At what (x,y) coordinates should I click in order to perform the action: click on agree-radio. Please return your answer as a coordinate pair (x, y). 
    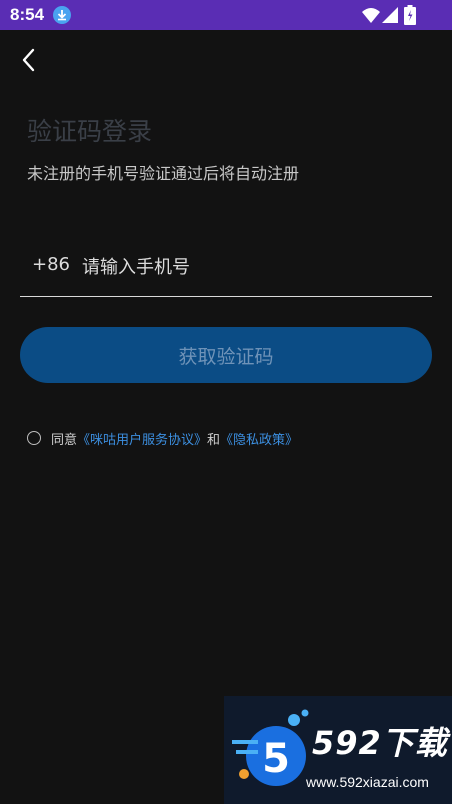
    Looking at the image, I should click on (34, 438).